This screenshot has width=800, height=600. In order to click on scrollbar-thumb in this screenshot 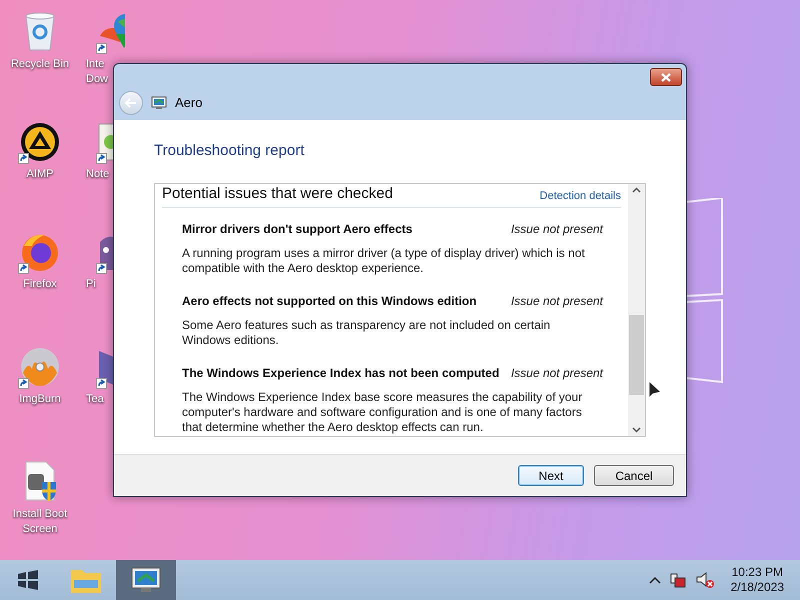, I will do `click(636, 354)`.